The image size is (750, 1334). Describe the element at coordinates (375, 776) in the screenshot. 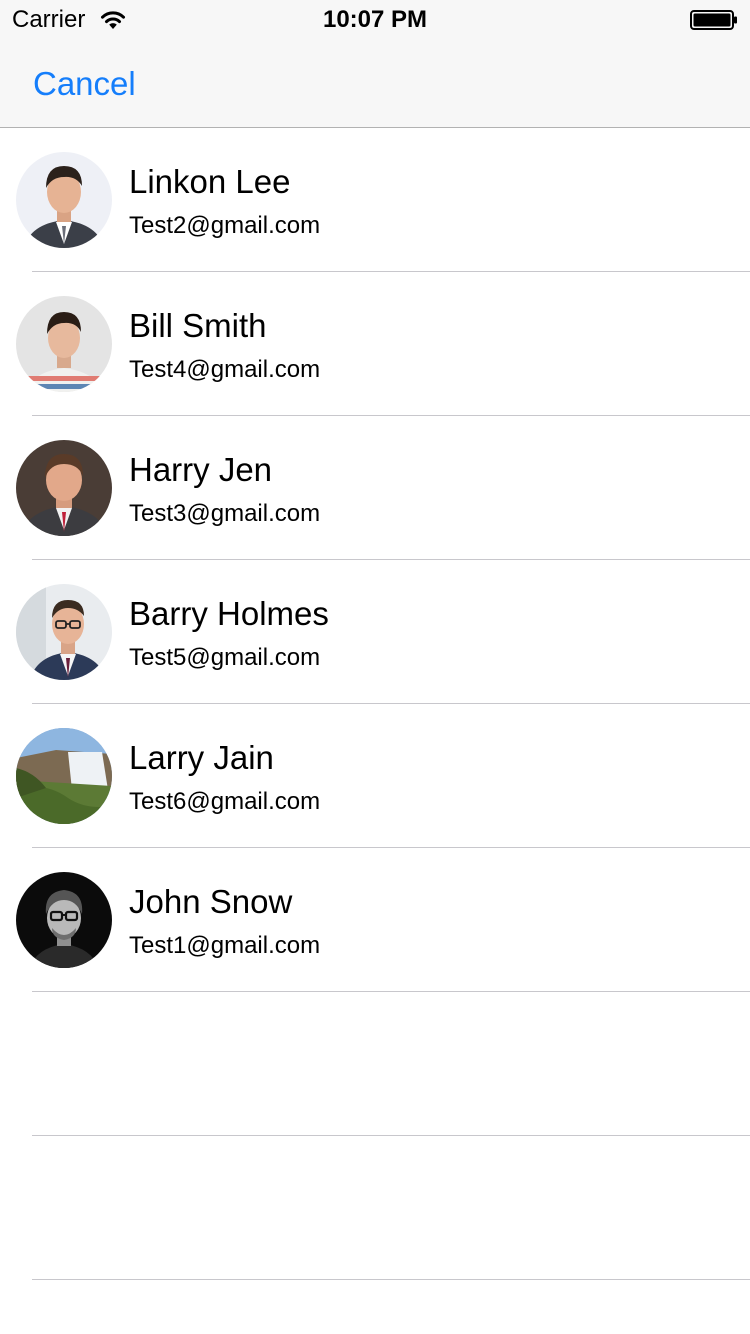

I see `contact-row: Larry Jain Test6@gmail.com` at that location.